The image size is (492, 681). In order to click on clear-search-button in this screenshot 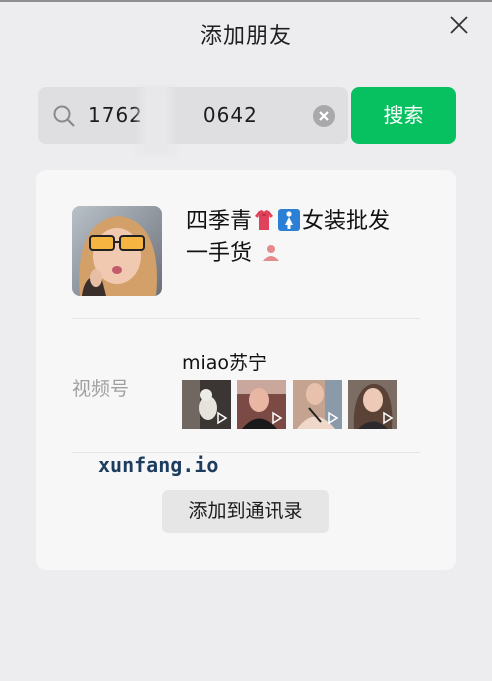, I will do `click(324, 116)`.